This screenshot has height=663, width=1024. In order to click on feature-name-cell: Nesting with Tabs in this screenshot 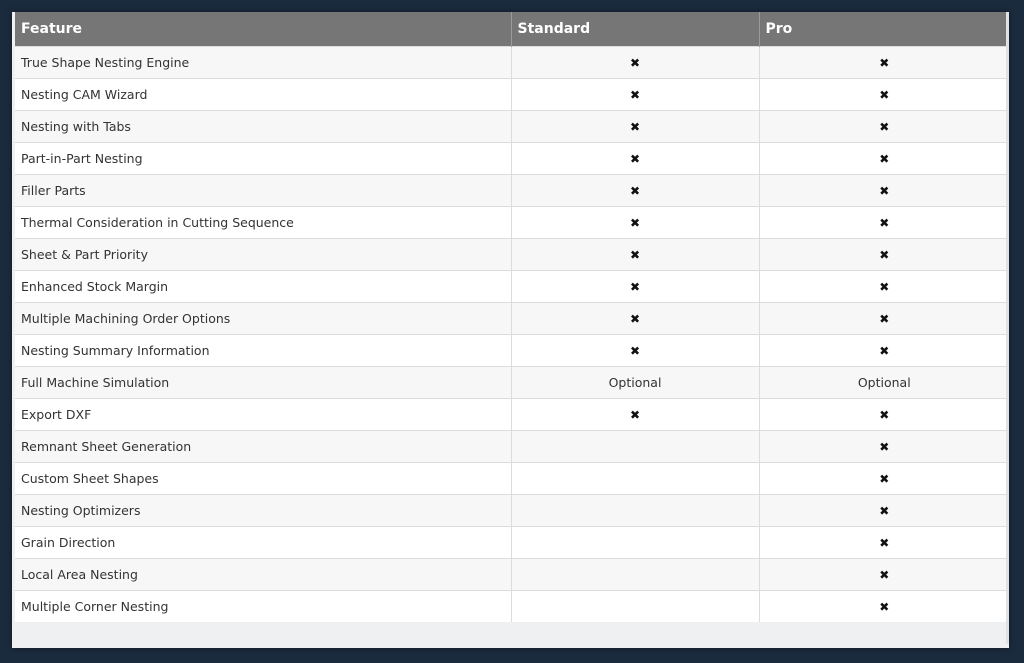, I will do `click(263, 125)`.